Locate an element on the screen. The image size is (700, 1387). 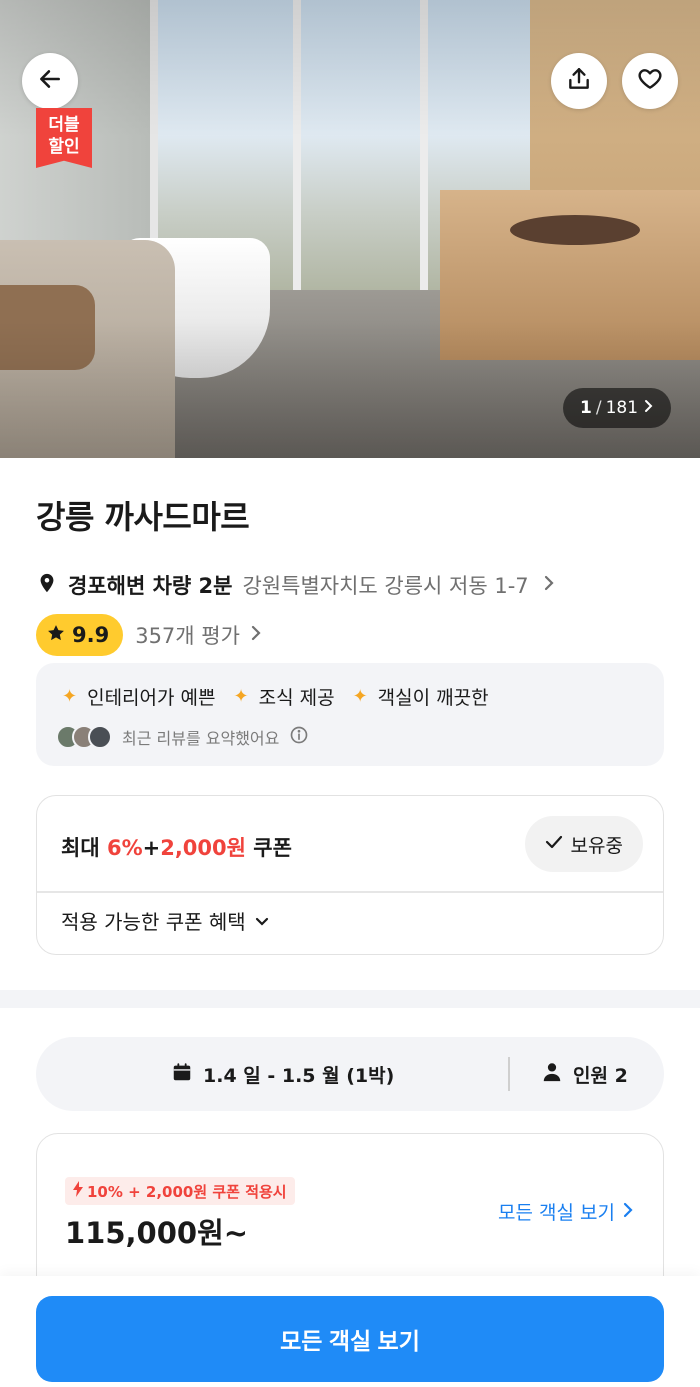
coupon-prefix: 최대 is located at coordinates (84, 848).